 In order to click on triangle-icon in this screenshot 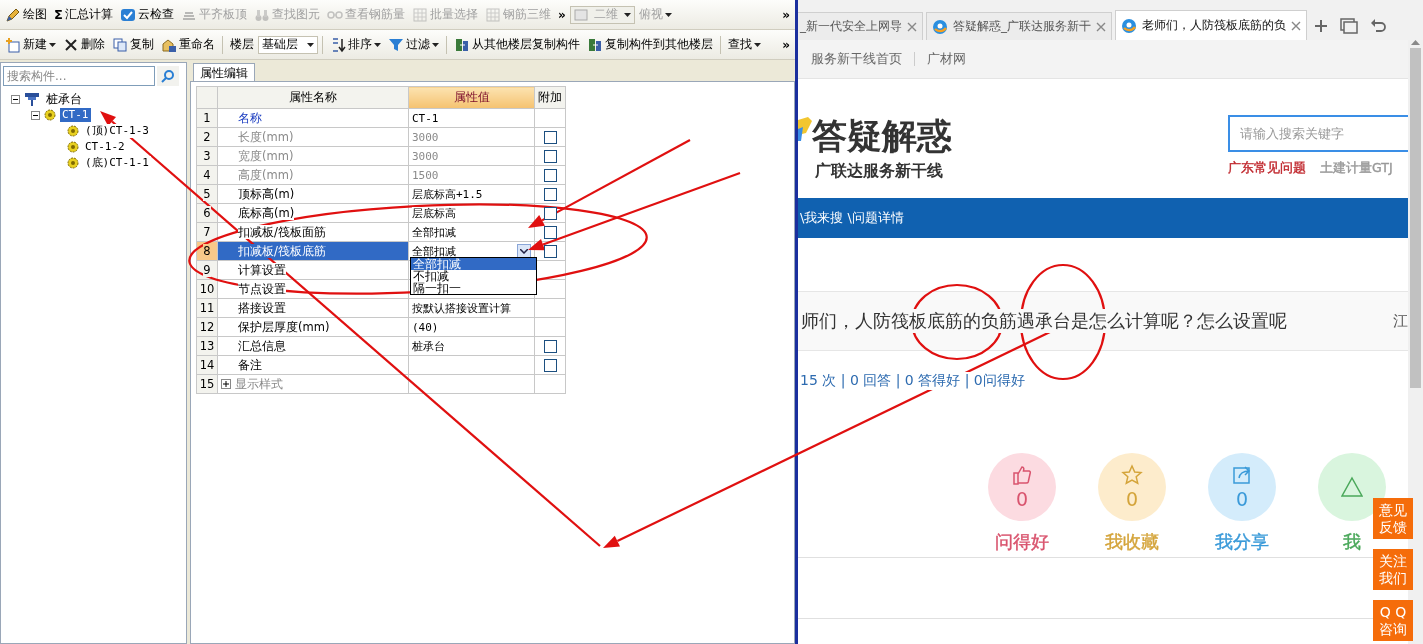, I will do `click(1352, 487)`.